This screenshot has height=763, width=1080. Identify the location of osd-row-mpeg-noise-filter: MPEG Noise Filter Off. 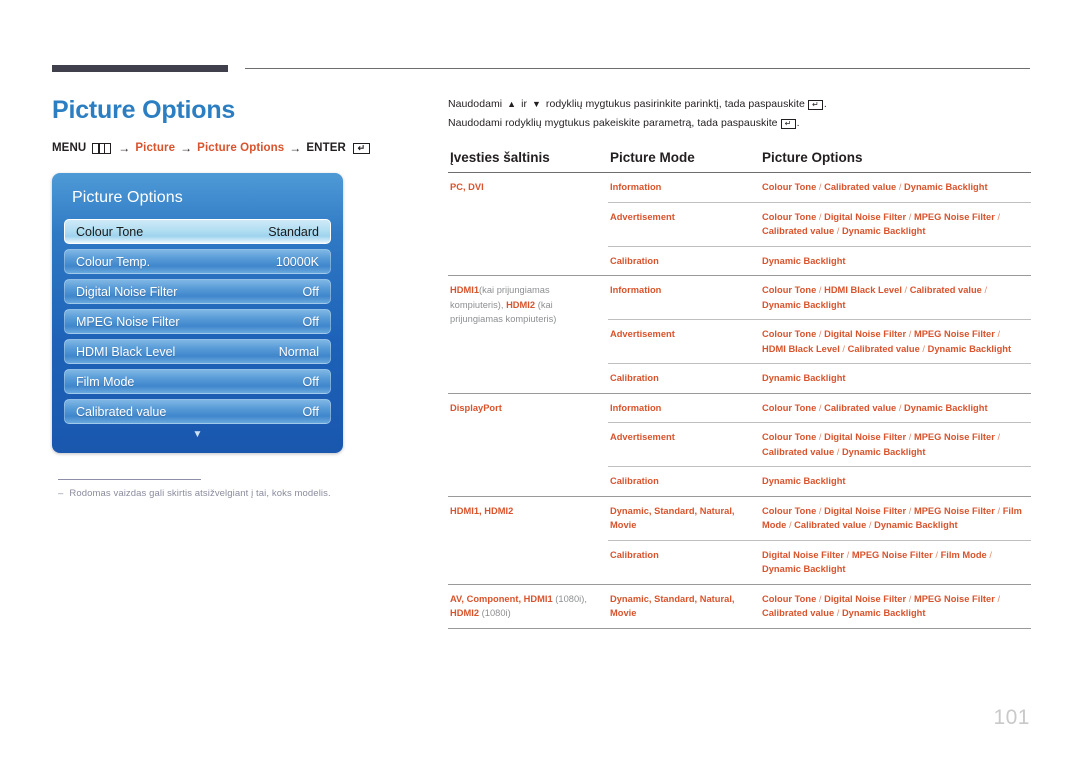
(197, 321).